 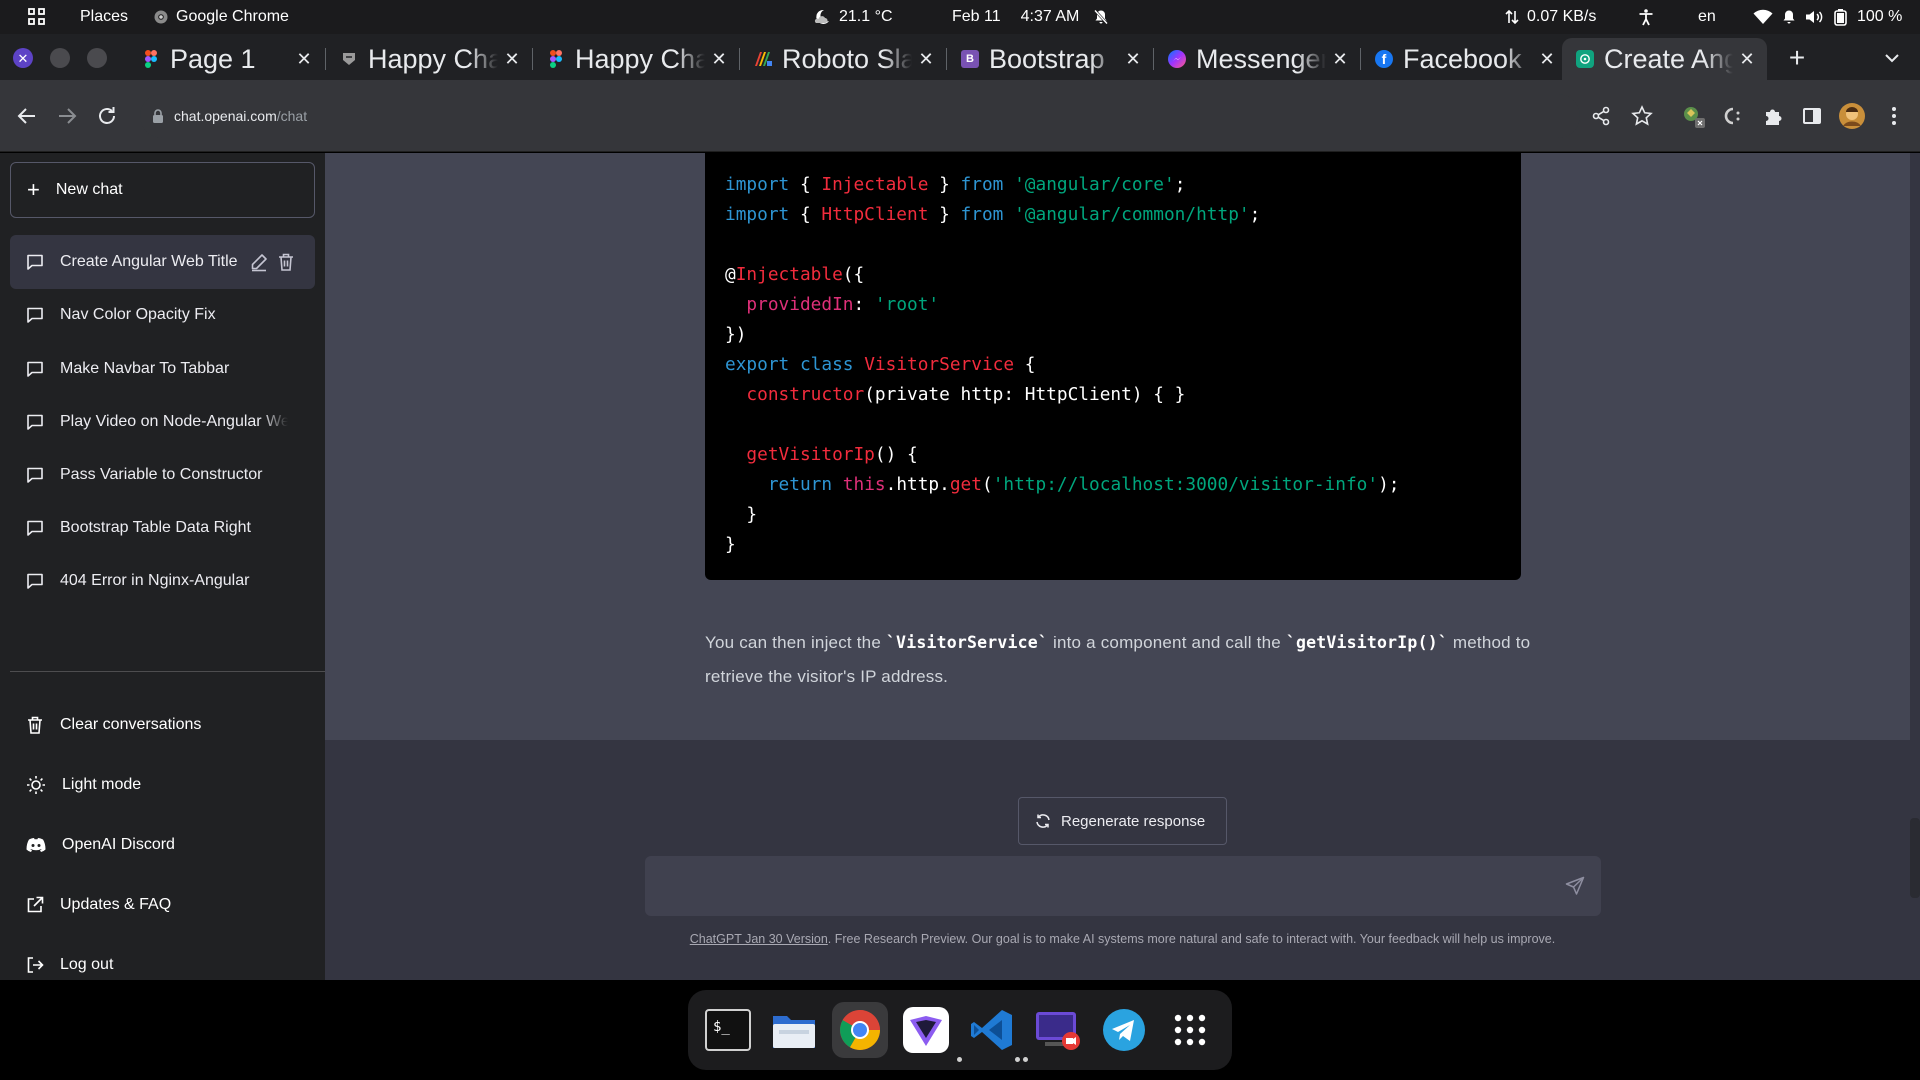 What do you see at coordinates (162, 905) in the screenshot?
I see `updates-faq-link: Updates & FAQ` at bounding box center [162, 905].